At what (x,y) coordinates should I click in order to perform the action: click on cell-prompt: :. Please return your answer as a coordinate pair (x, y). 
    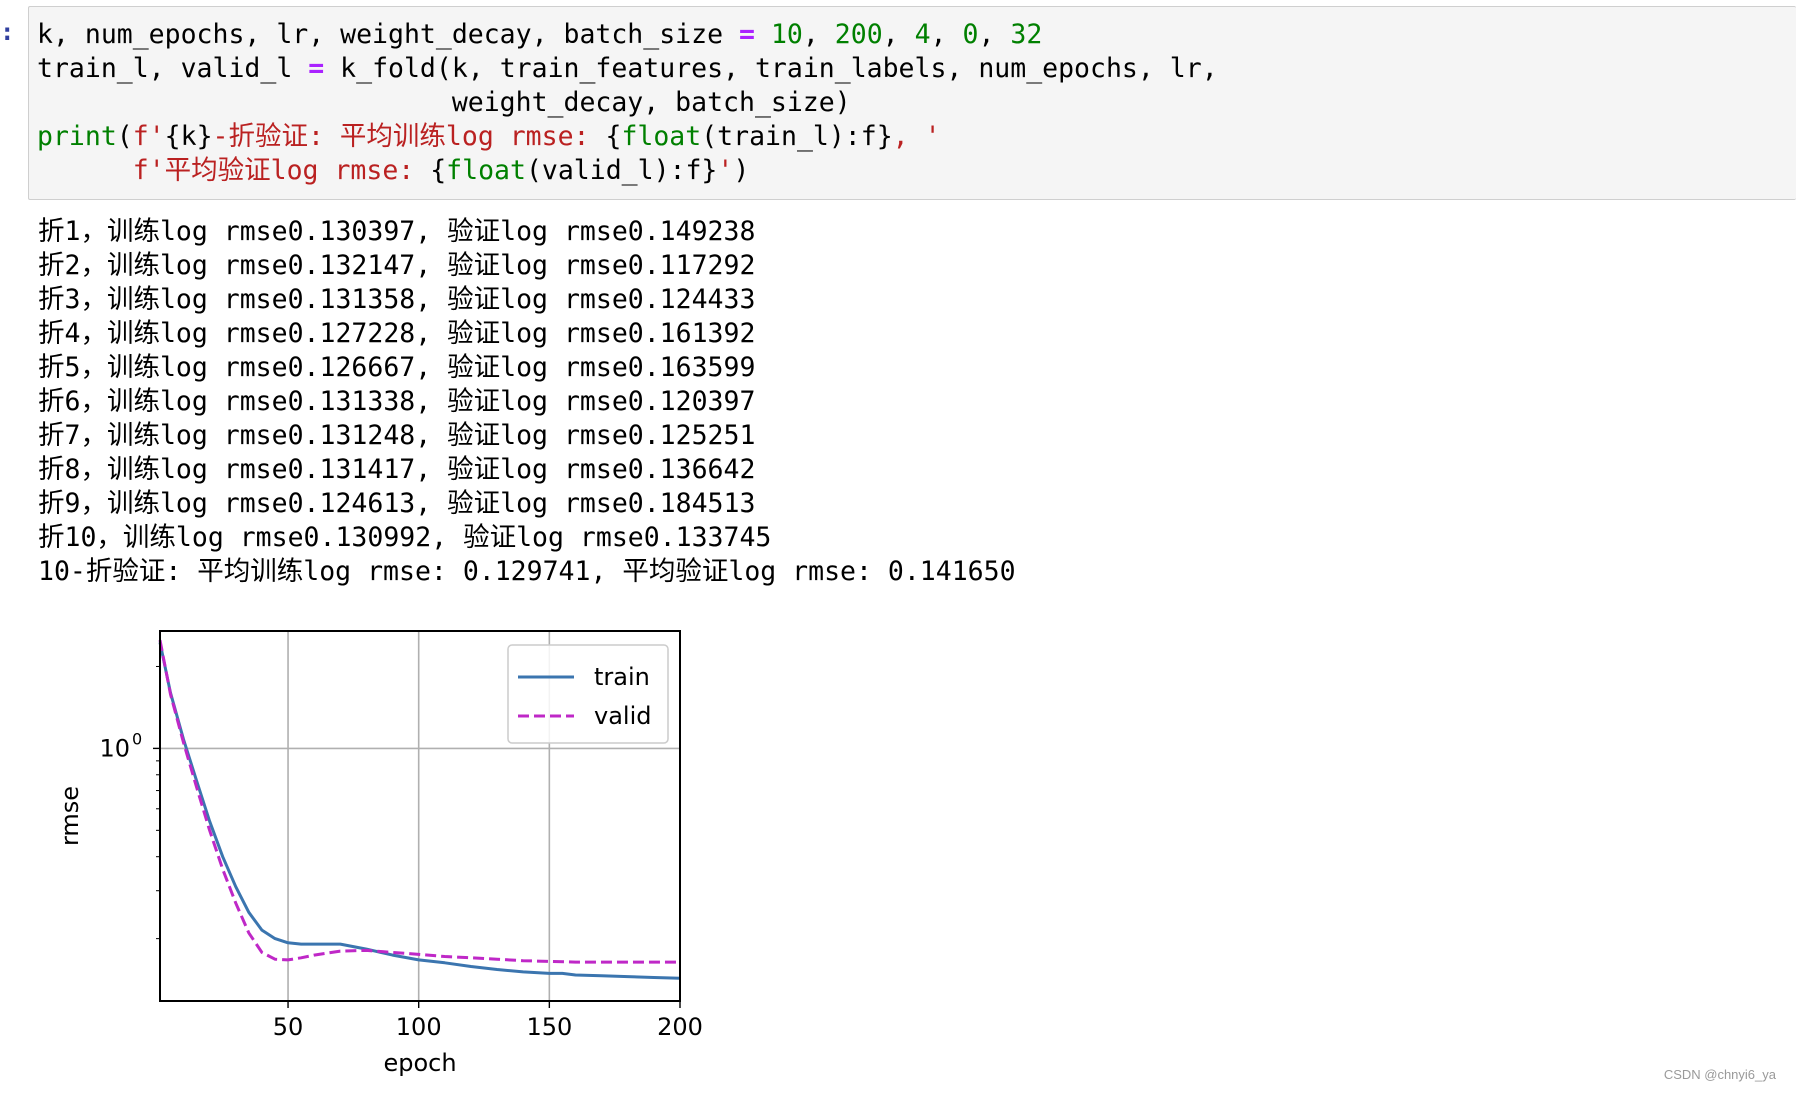
    Looking at the image, I should click on (7, 32).